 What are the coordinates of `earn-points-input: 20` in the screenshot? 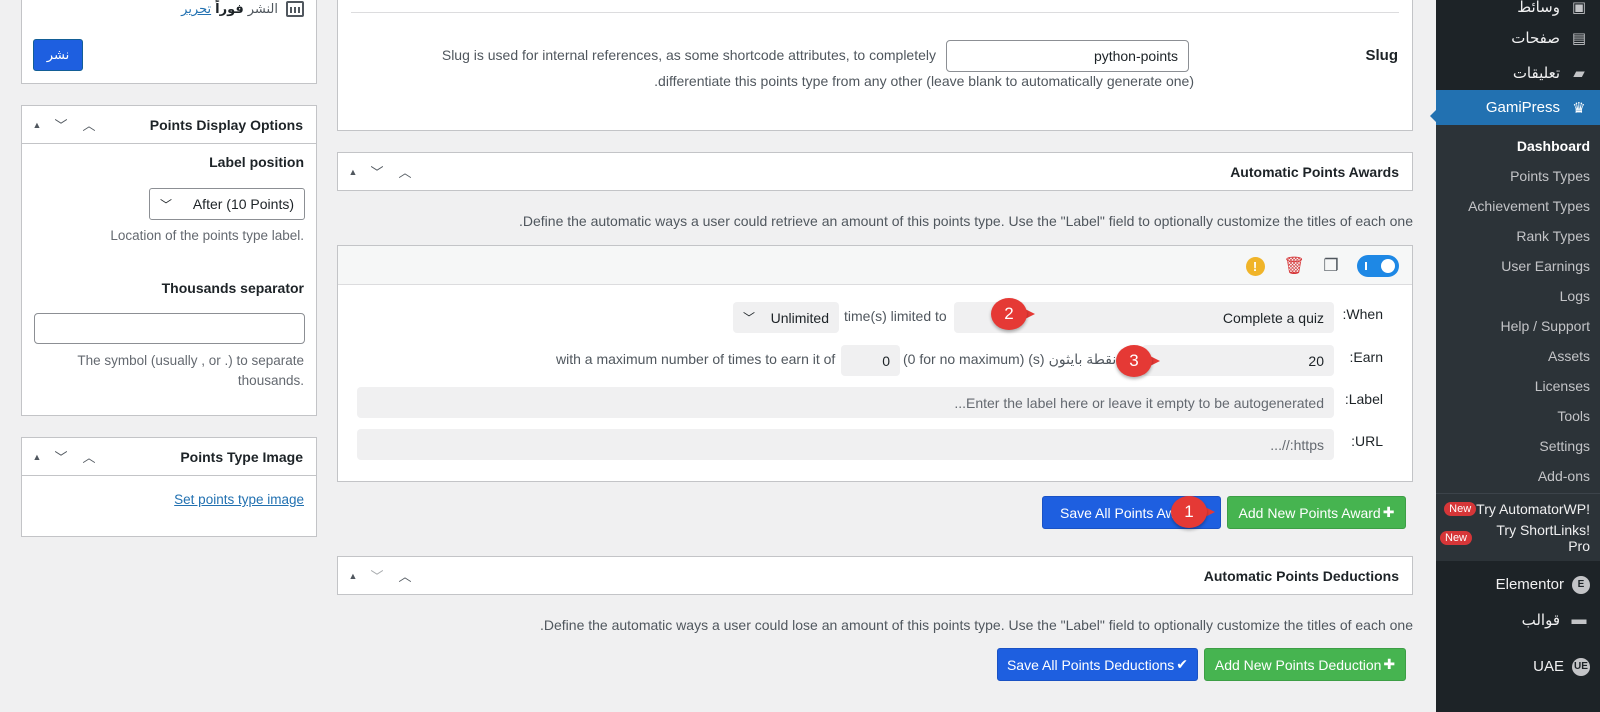 It's located at (1238, 360).